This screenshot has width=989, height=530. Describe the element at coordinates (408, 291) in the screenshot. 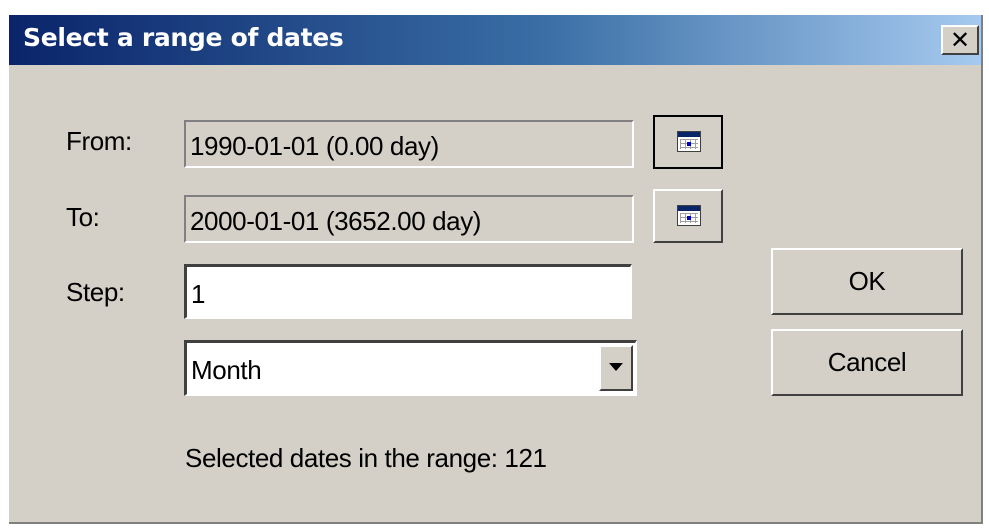

I see `step-input: 1` at that location.